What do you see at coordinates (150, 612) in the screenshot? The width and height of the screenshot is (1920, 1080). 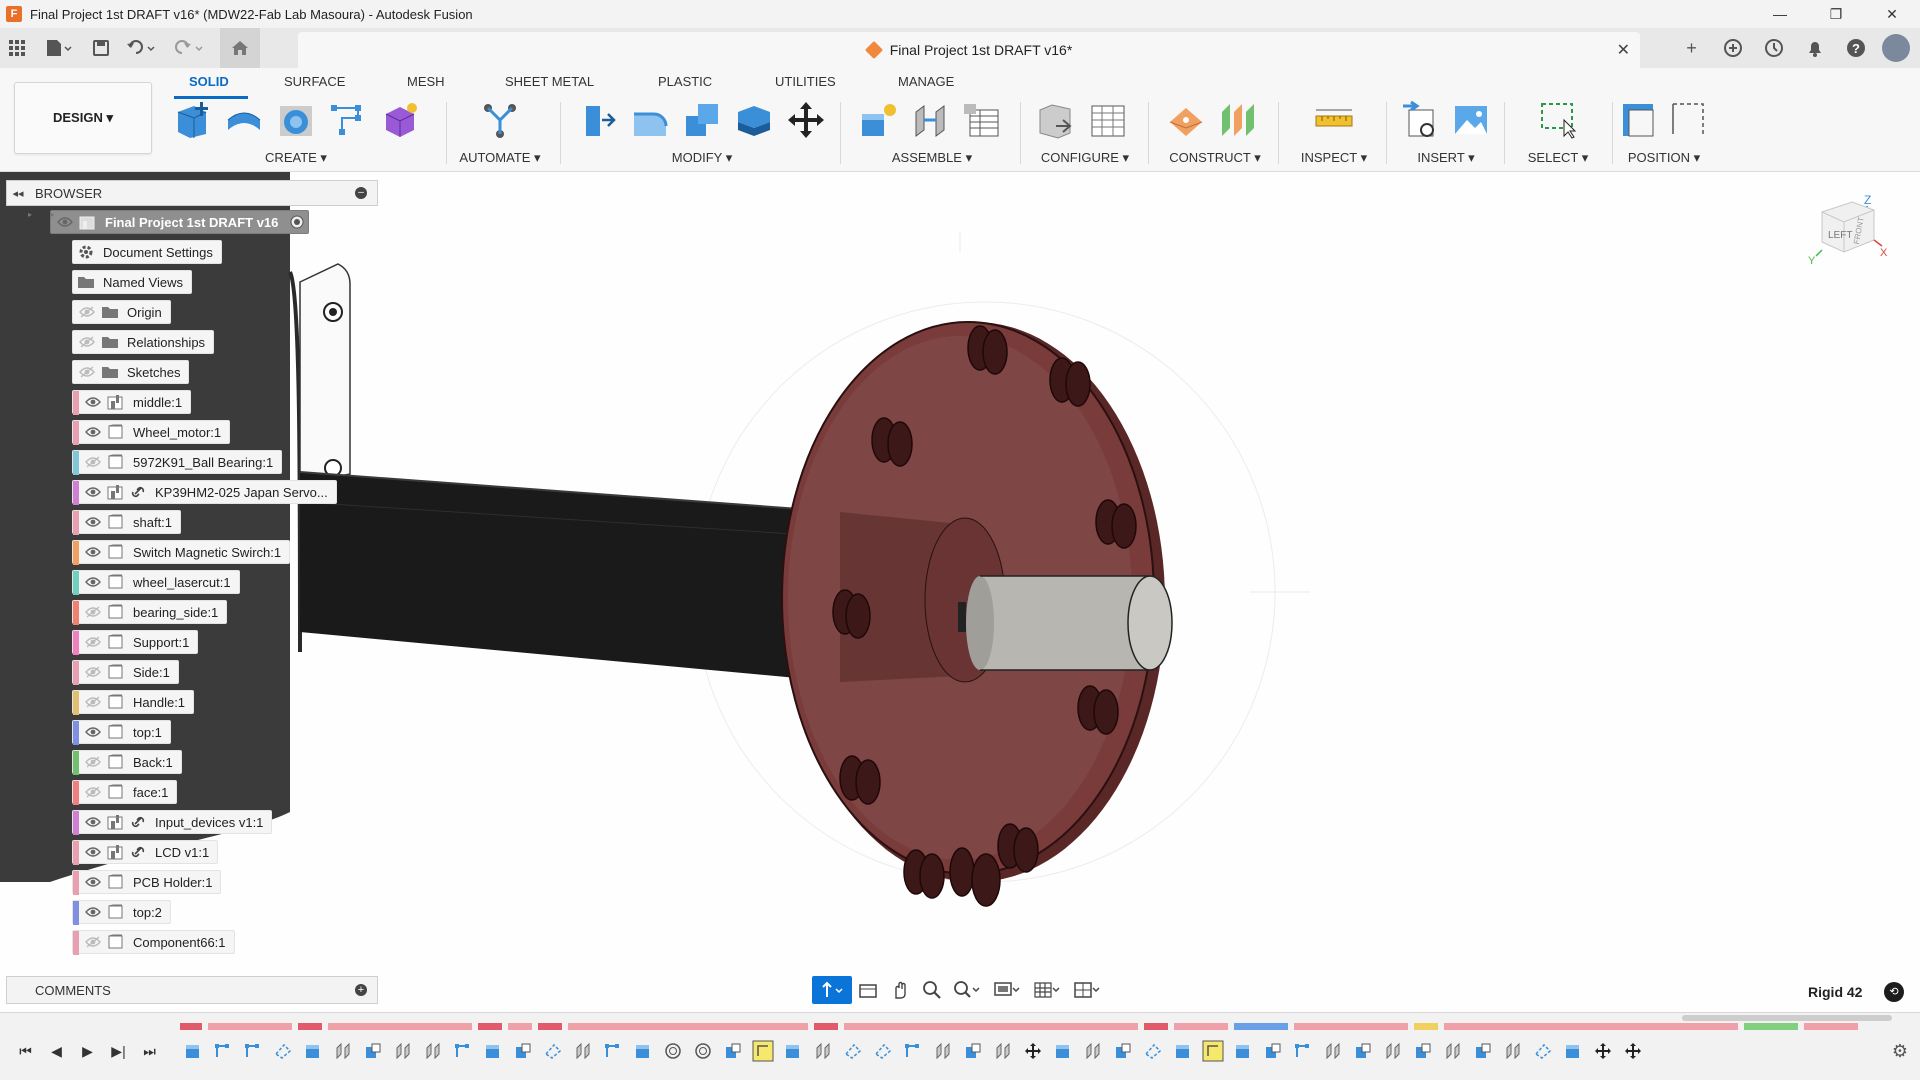 I see `browser-tree-item: bearing_side:1` at bounding box center [150, 612].